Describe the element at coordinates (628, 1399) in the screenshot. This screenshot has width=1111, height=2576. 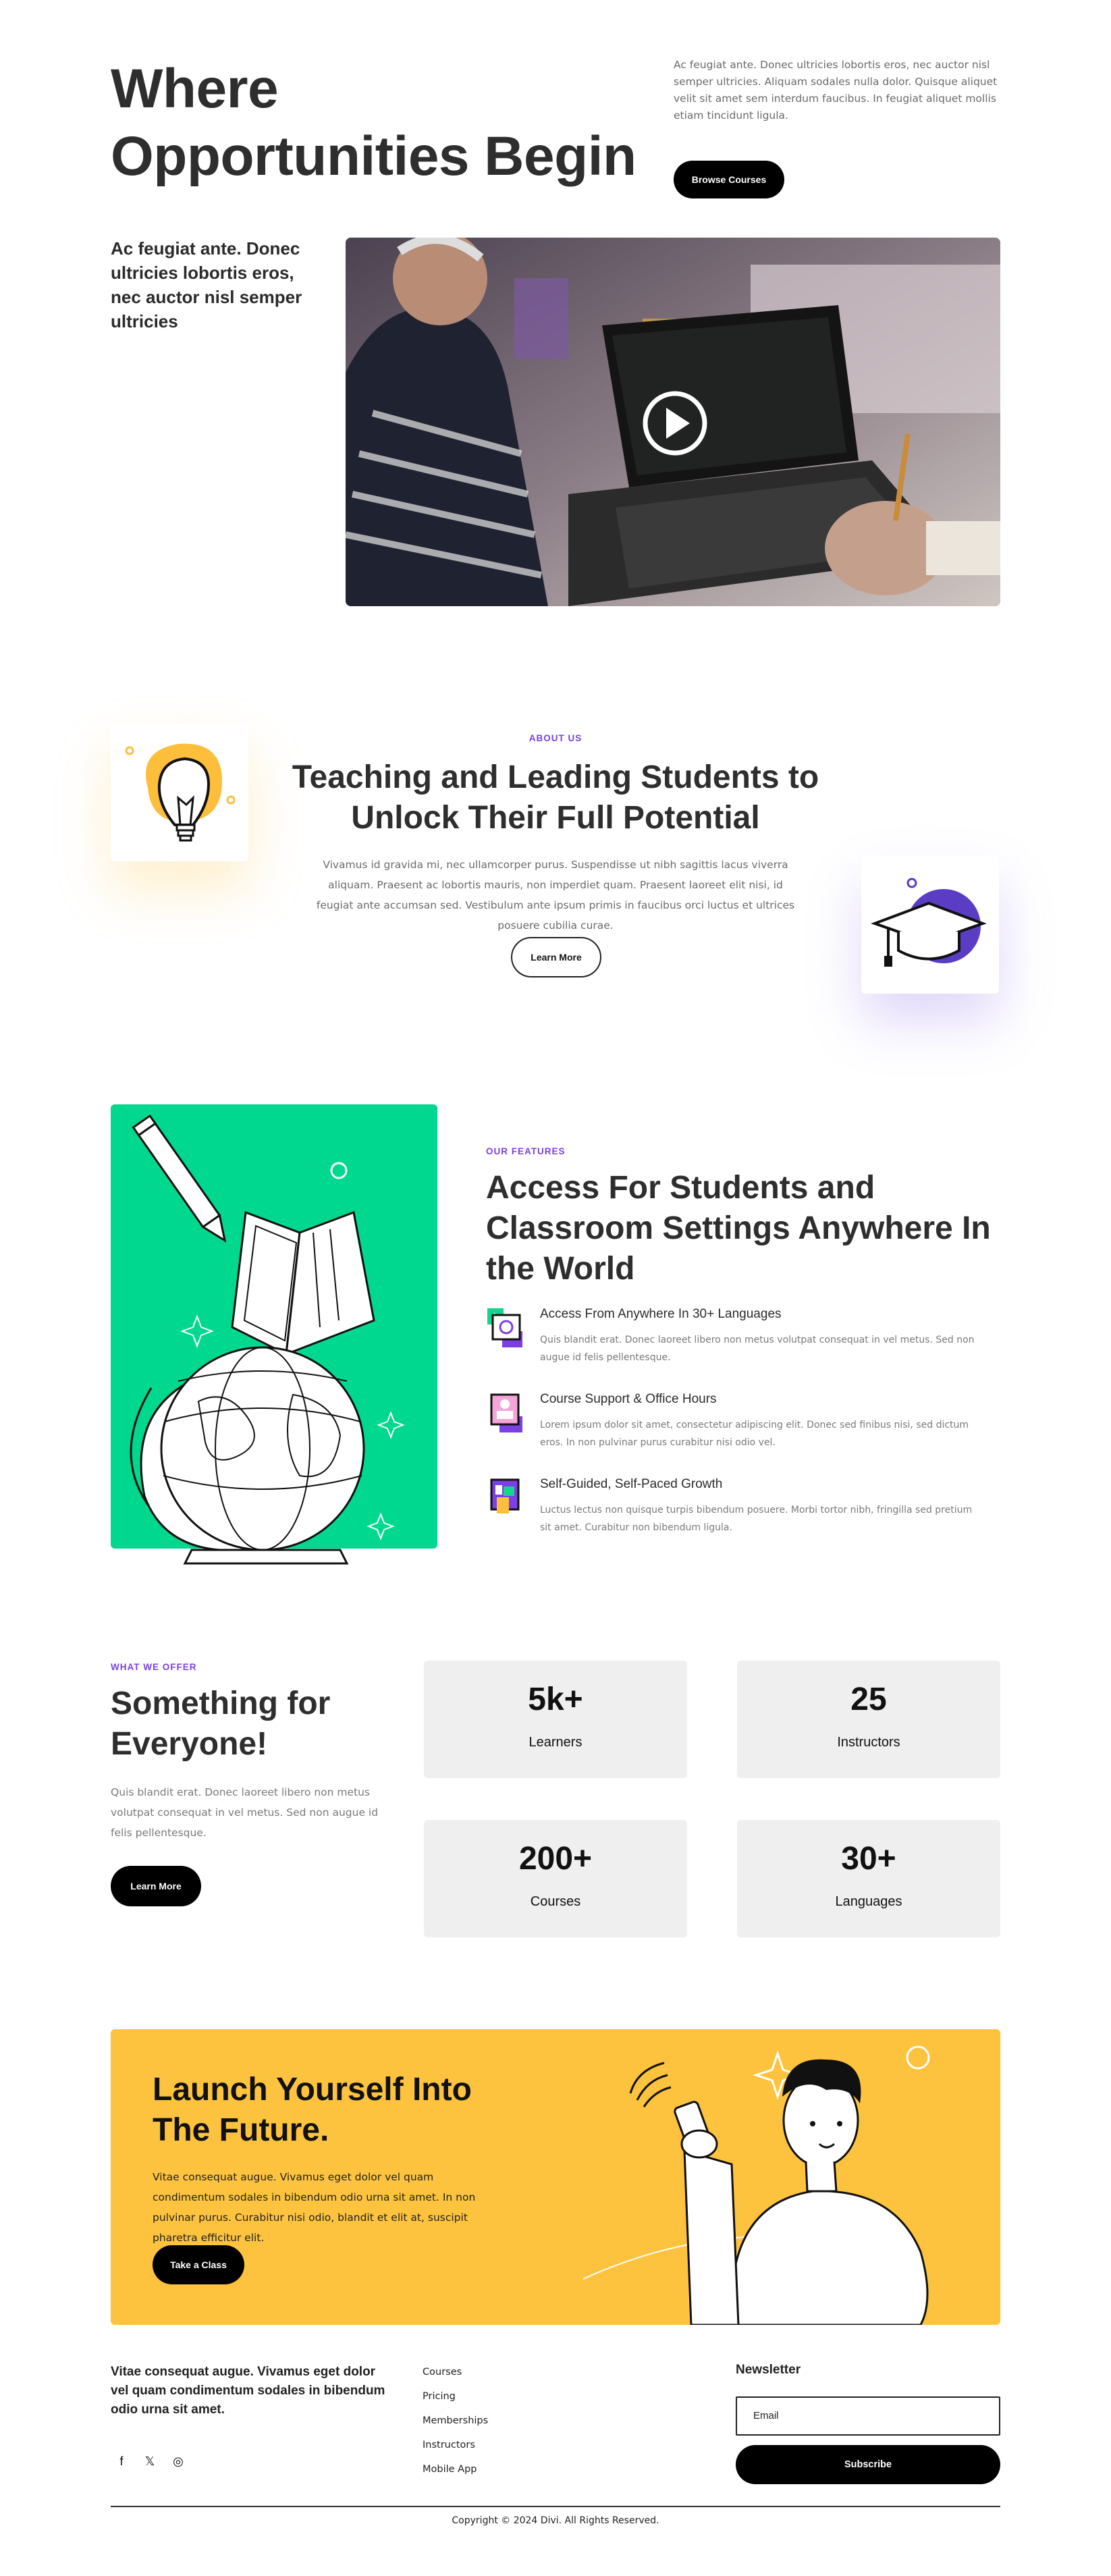
I see `feature-title: Course Support & Office Hours` at that location.